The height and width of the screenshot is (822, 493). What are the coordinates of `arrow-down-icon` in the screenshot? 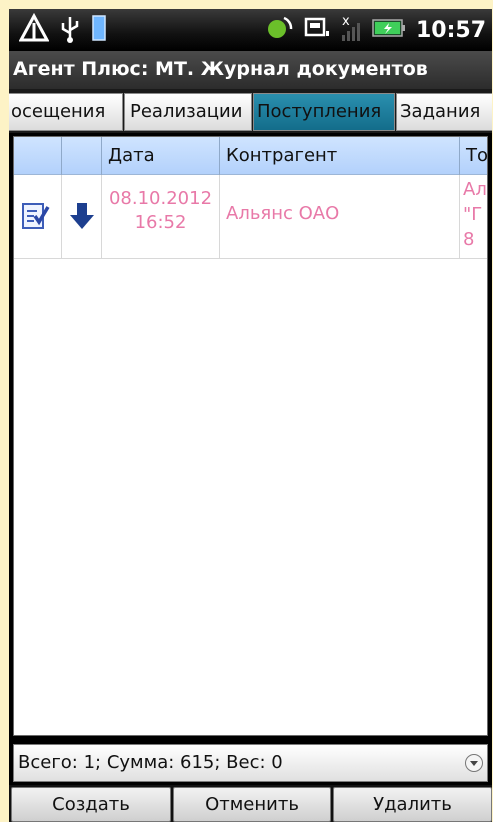 It's located at (82, 218).